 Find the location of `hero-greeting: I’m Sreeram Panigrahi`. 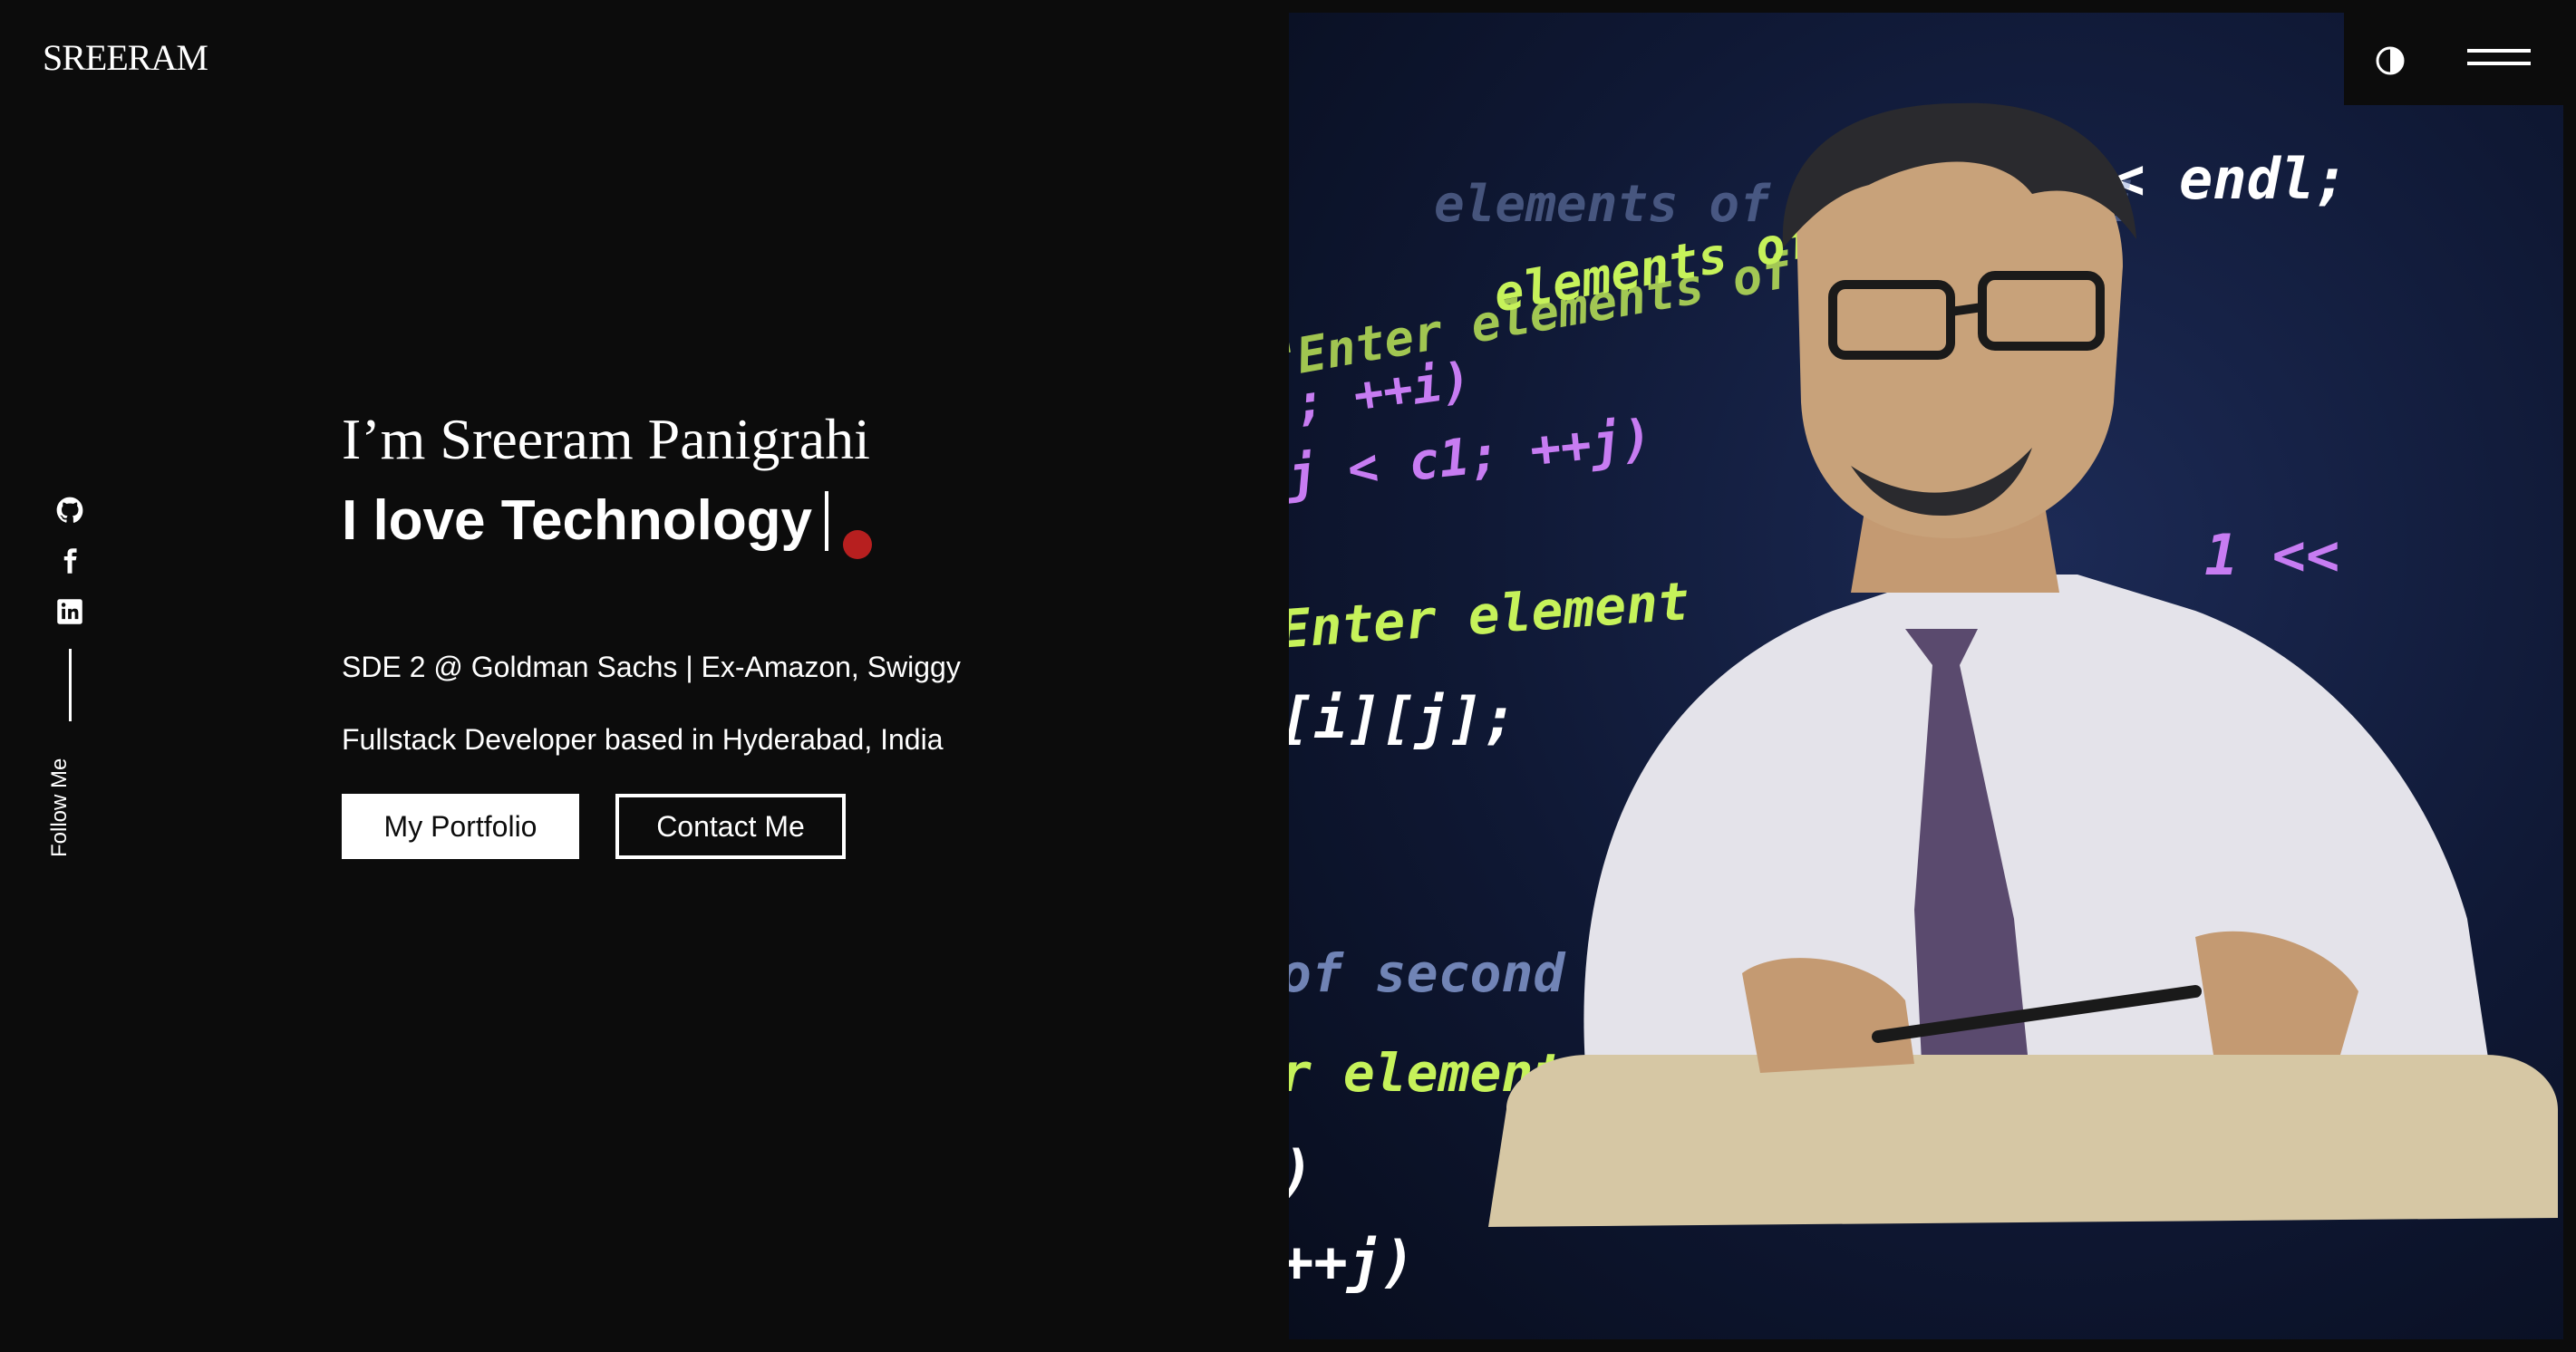

hero-greeting: I’m Sreeram Panigrahi is located at coordinates (606, 439).